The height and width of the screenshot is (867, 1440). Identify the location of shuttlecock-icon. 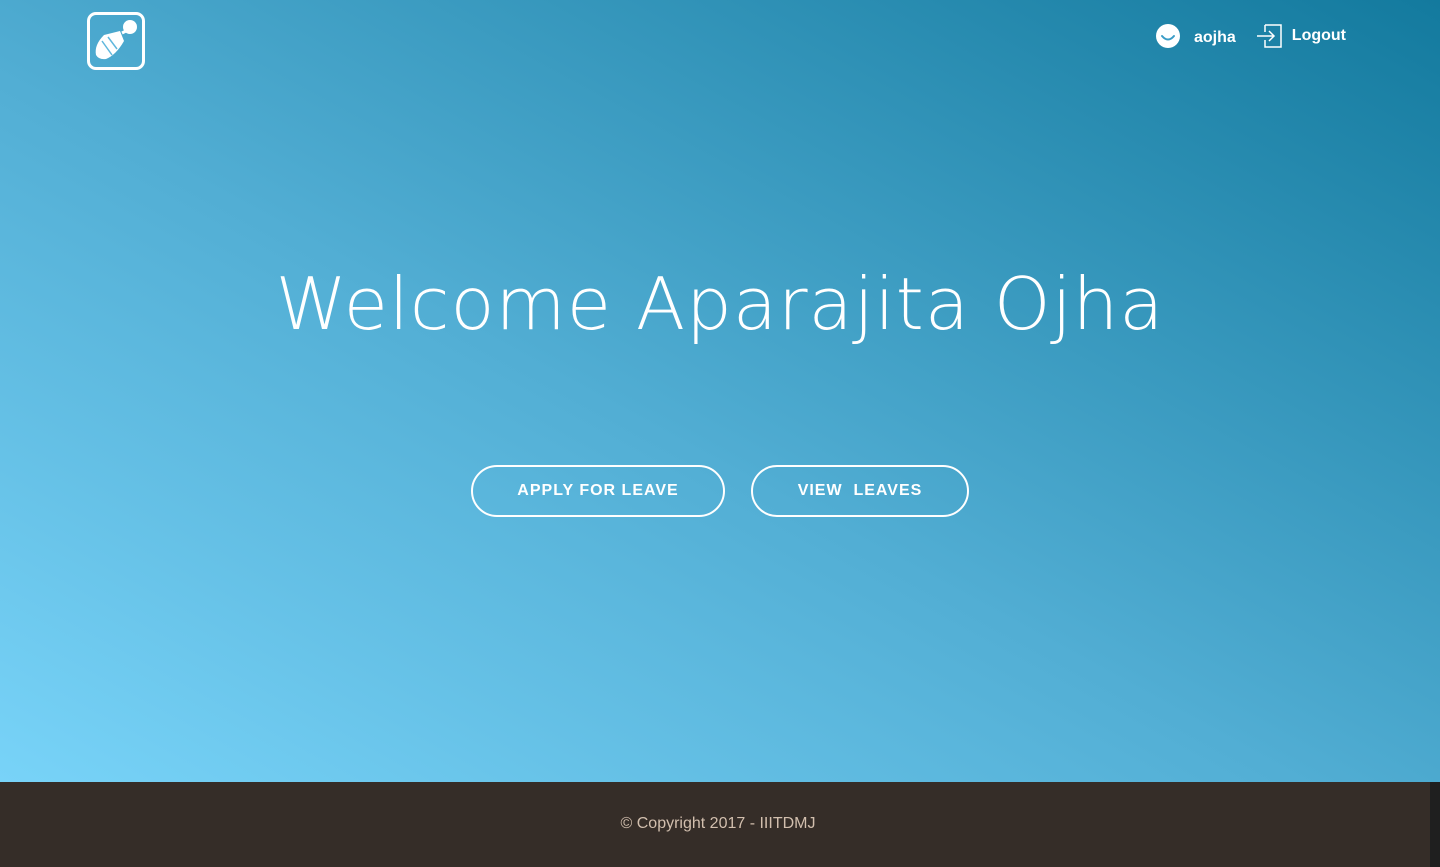
(116, 40).